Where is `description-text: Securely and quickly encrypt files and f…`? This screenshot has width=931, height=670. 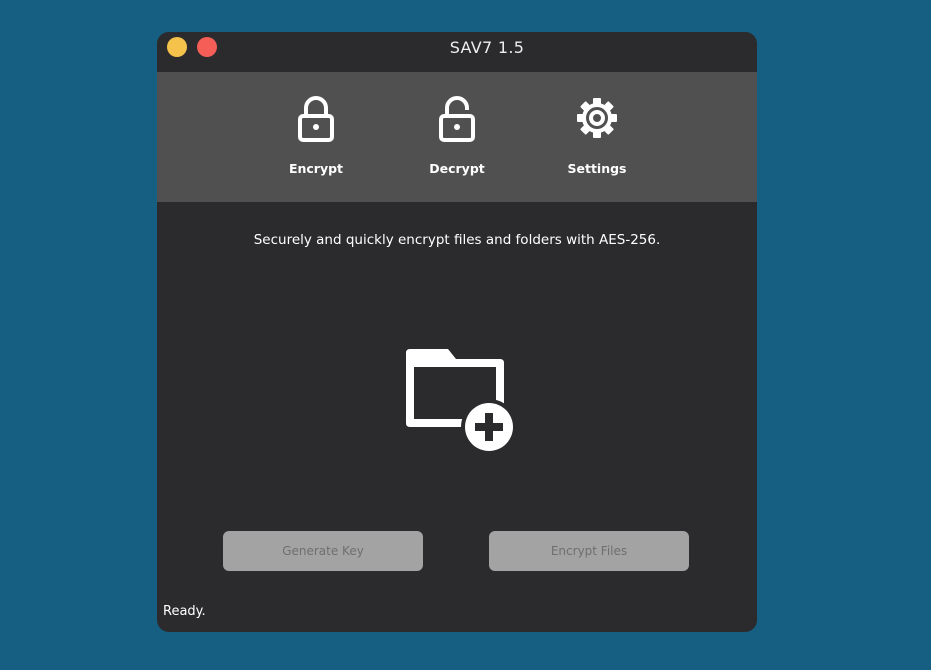
description-text: Securely and quickly encrypt files and f… is located at coordinates (457, 240).